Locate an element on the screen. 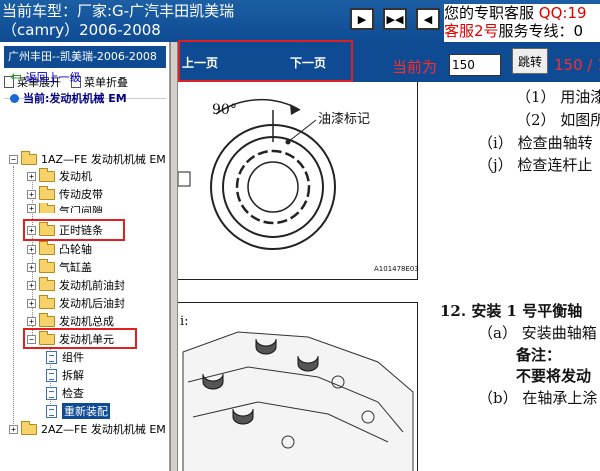  service-label: 您的专职客服 is located at coordinates (491, 13).